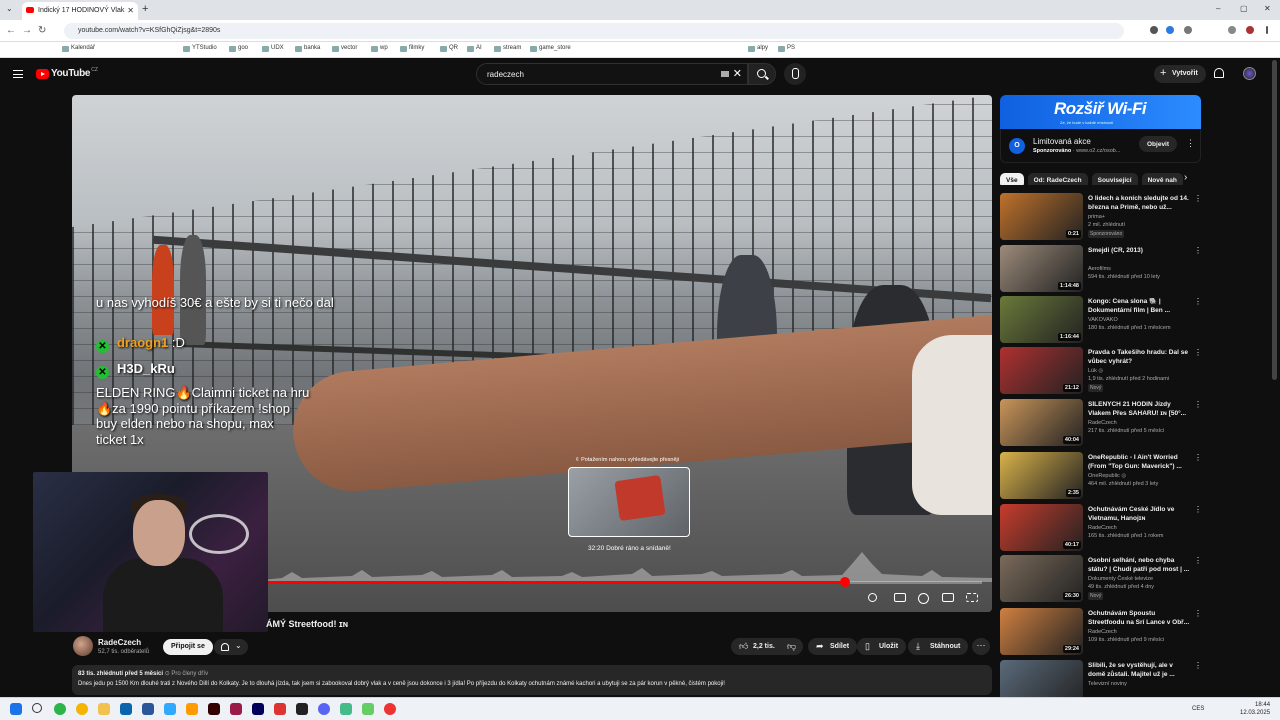 This screenshot has height=720, width=1280. What do you see at coordinates (1041, 370) in the screenshot?
I see `video-thumbnail: 21:12` at bounding box center [1041, 370].